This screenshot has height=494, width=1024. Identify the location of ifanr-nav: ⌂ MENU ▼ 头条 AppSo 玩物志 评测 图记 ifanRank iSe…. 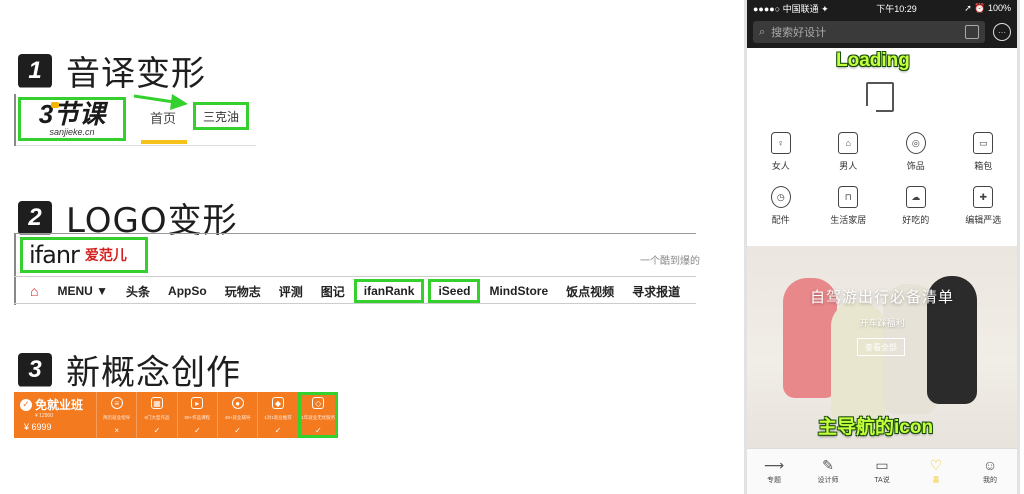
(359, 291).